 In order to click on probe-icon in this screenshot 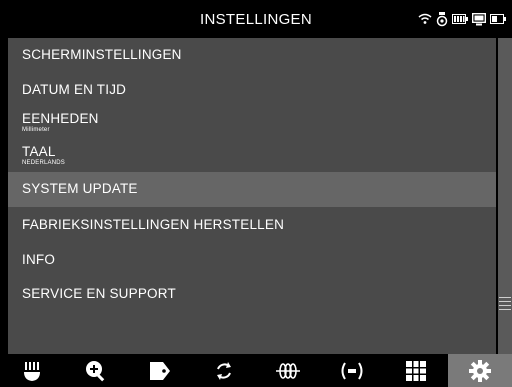, I will do `click(32, 371)`.